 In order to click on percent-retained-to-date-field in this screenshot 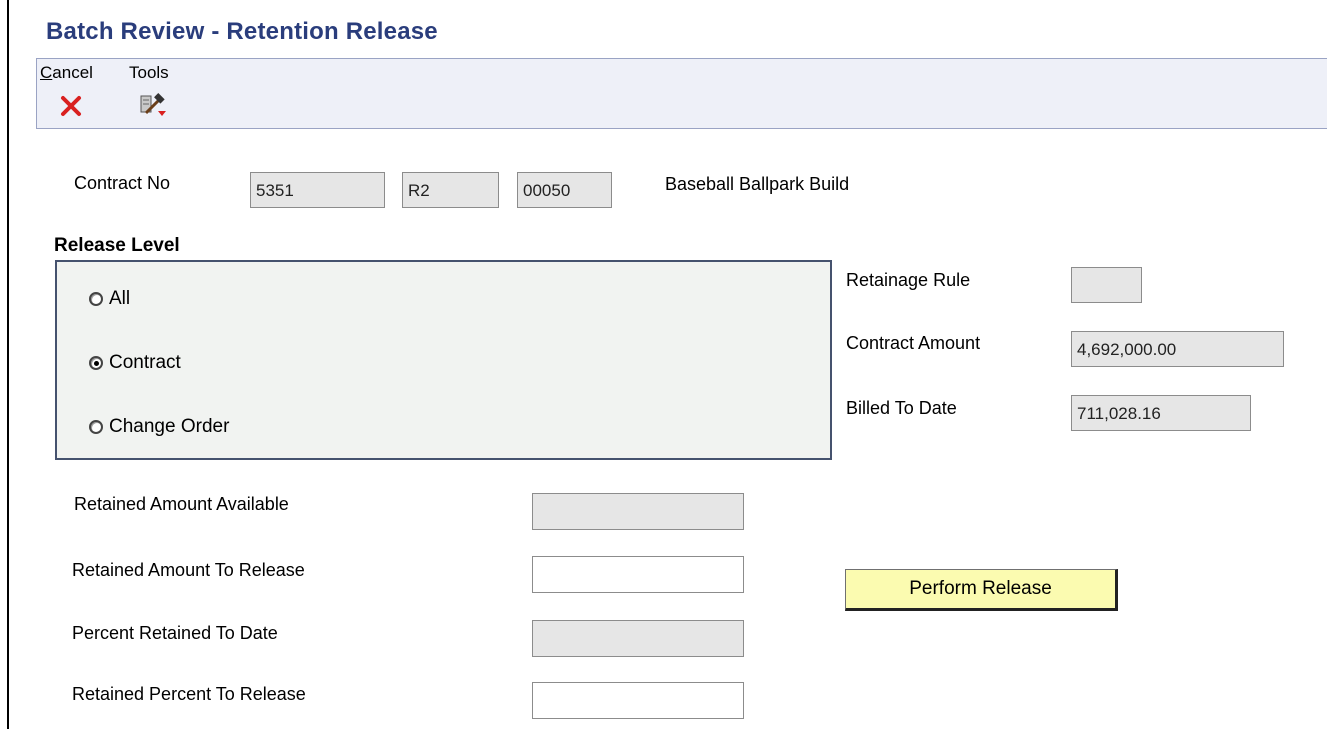, I will do `click(638, 638)`.